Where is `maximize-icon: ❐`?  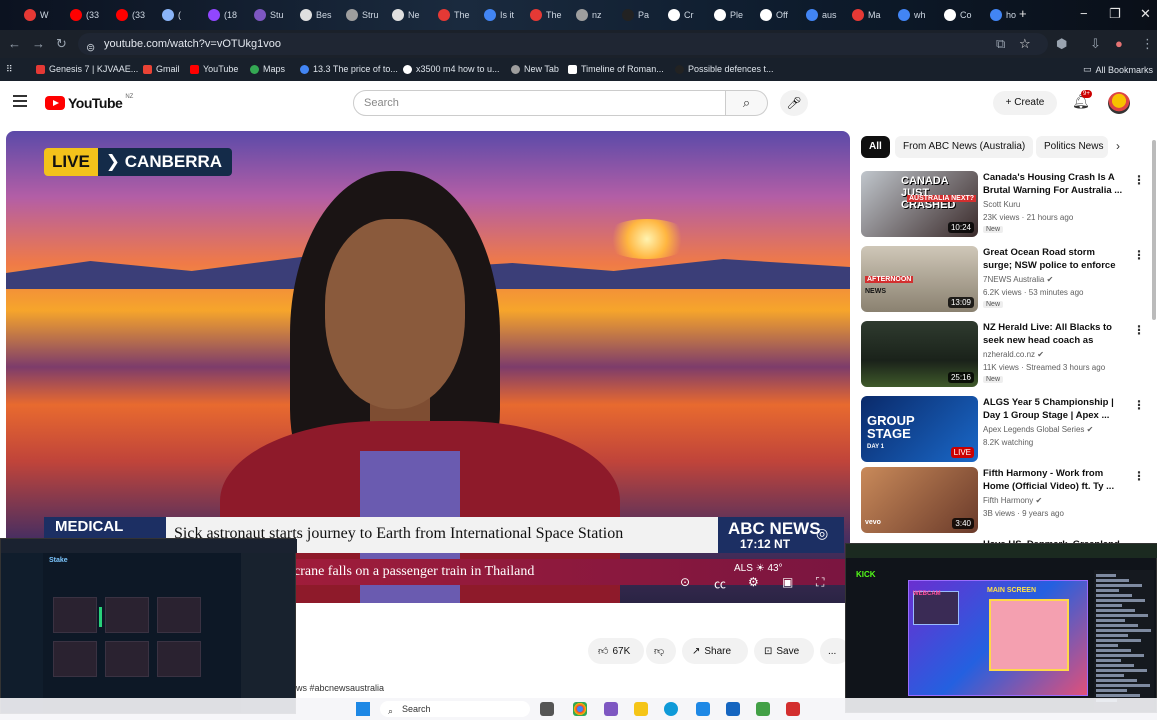 maximize-icon: ❐ is located at coordinates (1115, 14).